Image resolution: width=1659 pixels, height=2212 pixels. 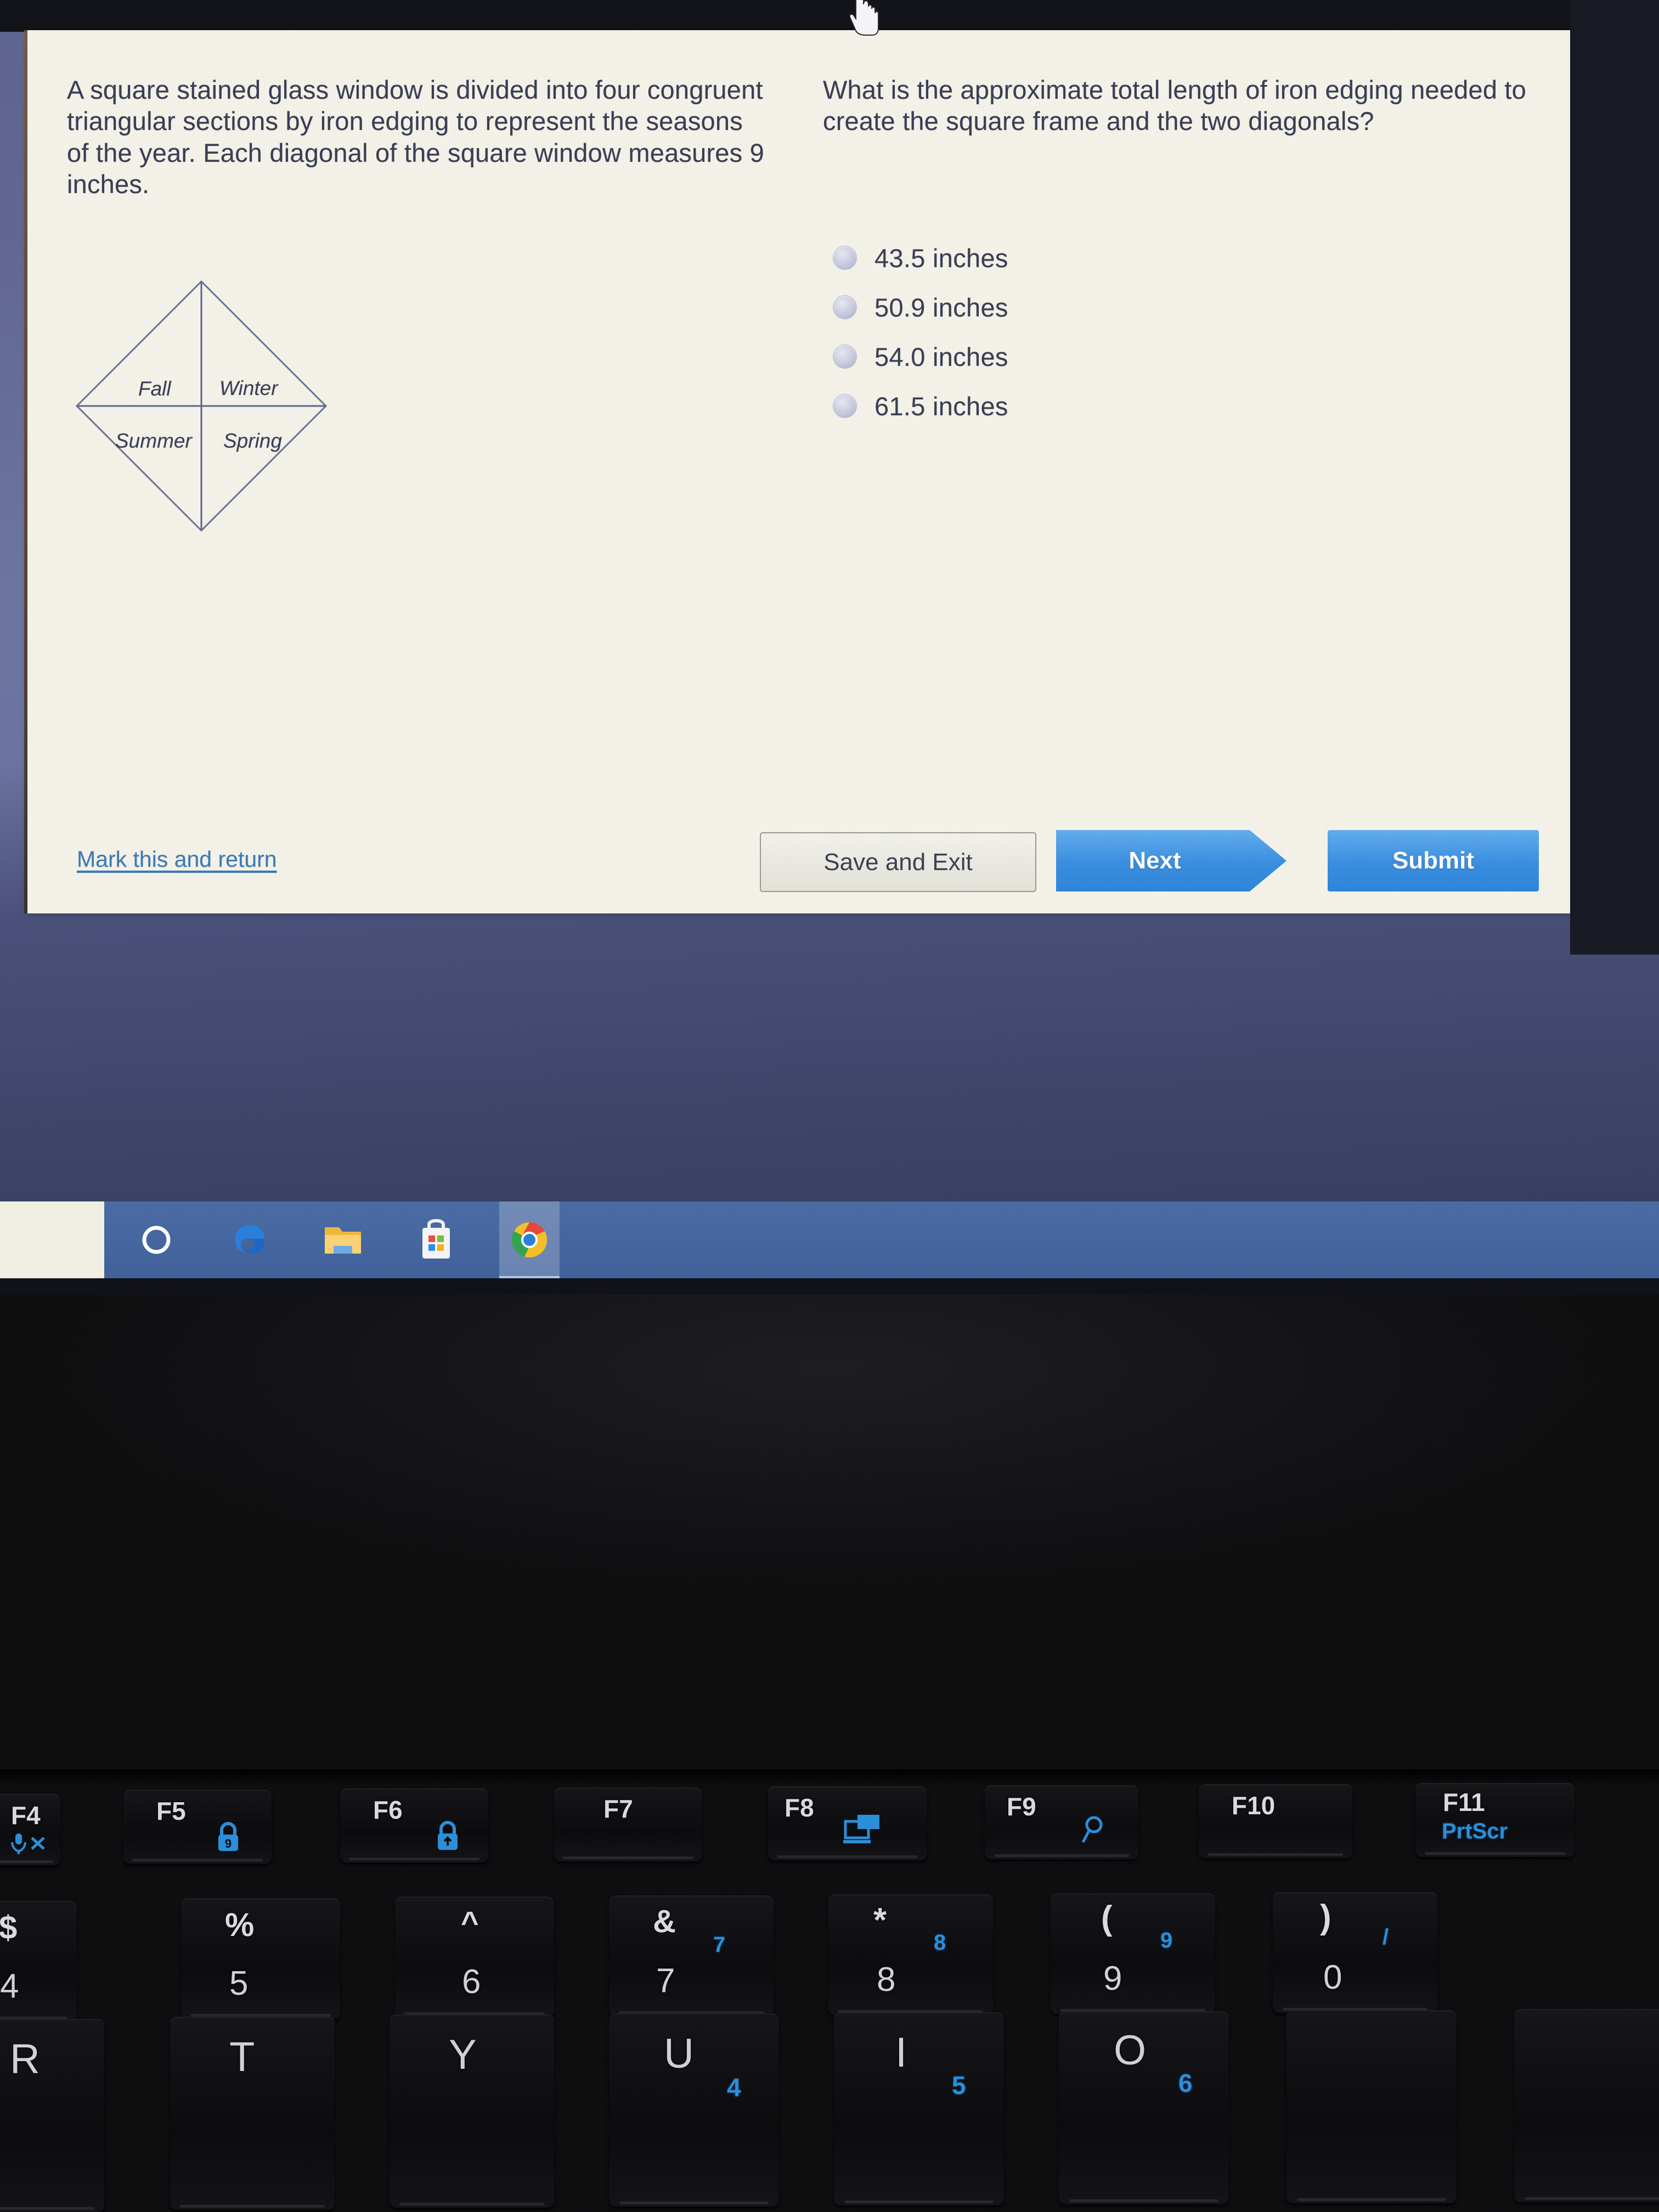 I want to click on key-7-numpad-label: 7, so click(x=720, y=1945).